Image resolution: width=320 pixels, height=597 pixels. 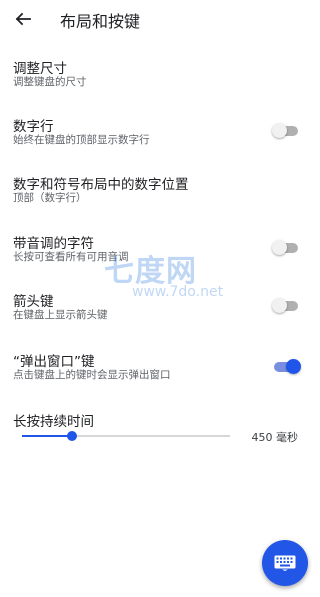 I want to click on keyboard-icon, so click(x=285, y=563).